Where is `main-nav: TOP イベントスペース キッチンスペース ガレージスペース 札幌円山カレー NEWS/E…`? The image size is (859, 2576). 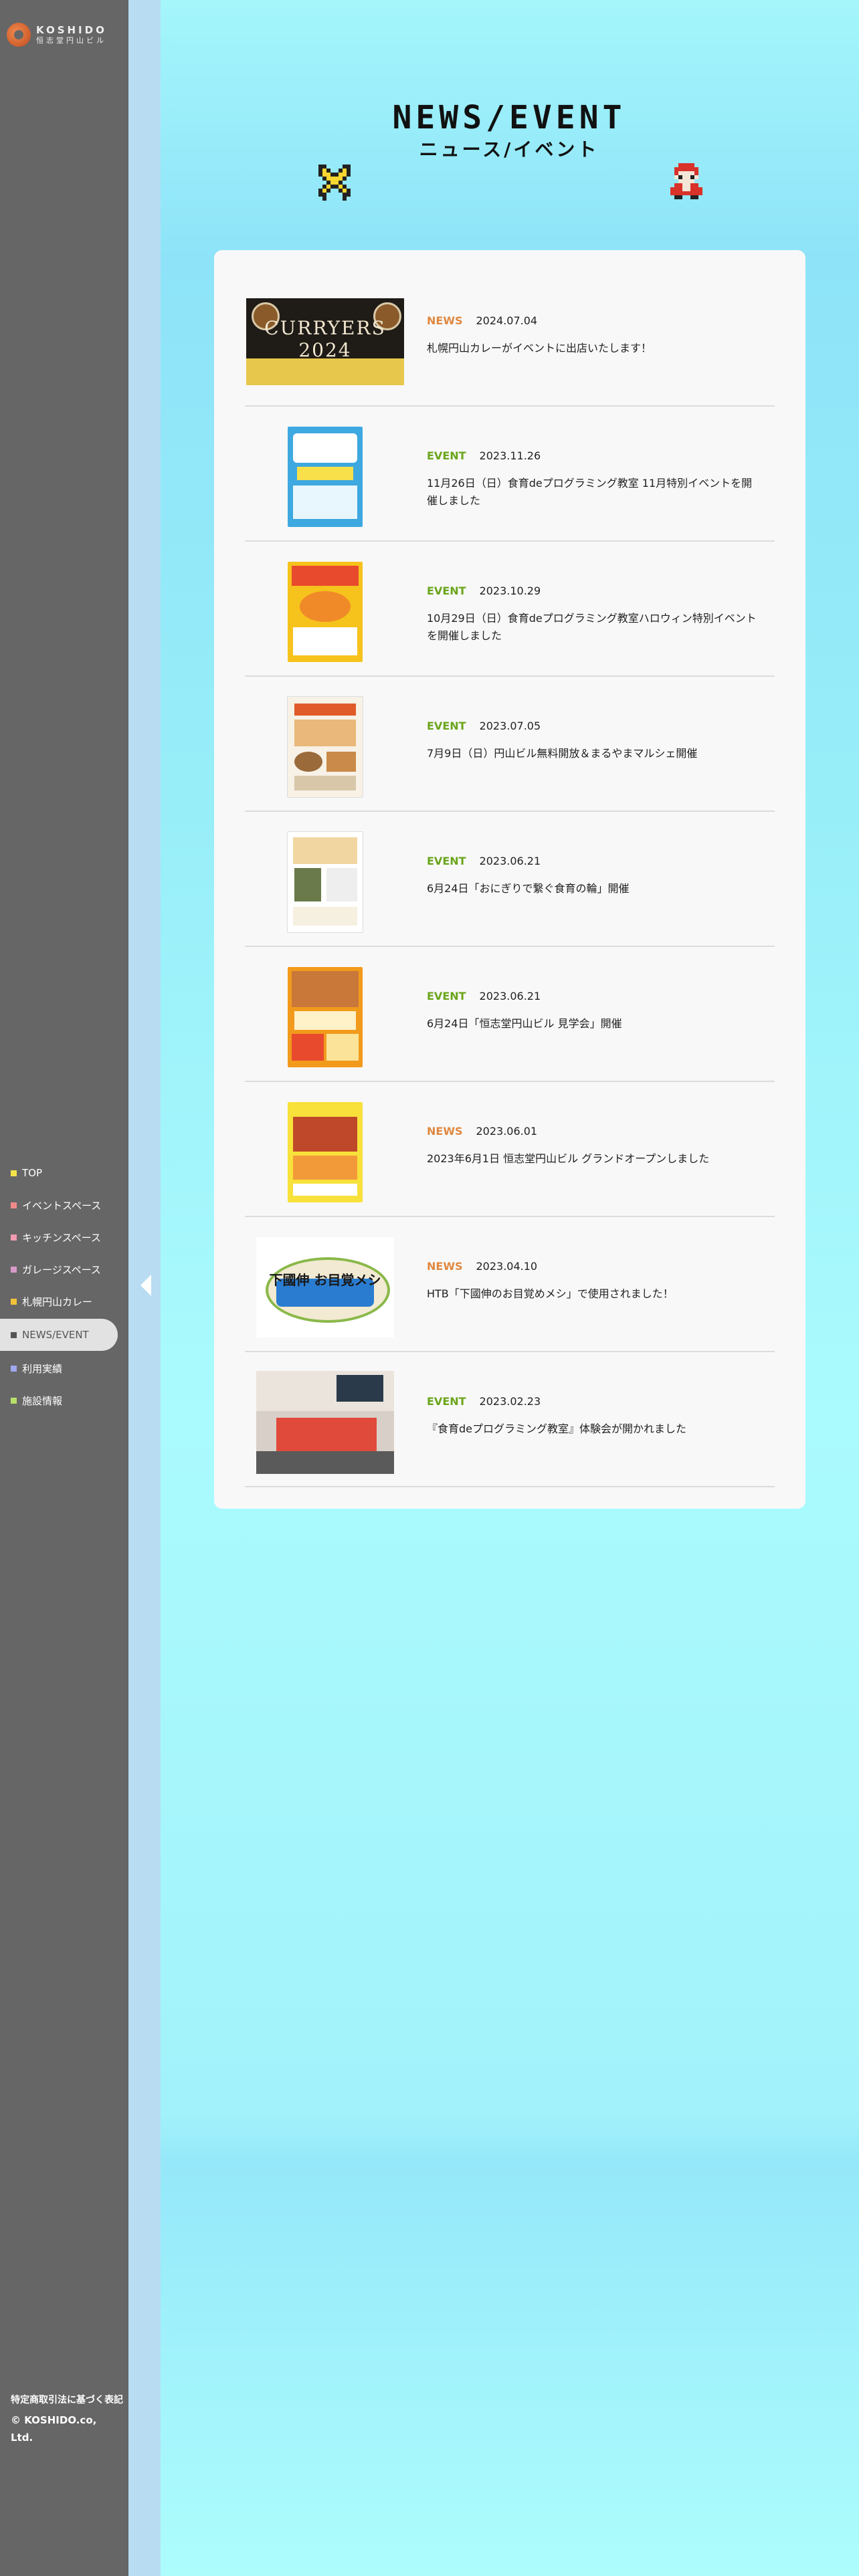
main-nav: TOP イベントスペース キッチンスペース ガレージスペース 札幌円山カレー NEWS/E… is located at coordinates (64, 1292).